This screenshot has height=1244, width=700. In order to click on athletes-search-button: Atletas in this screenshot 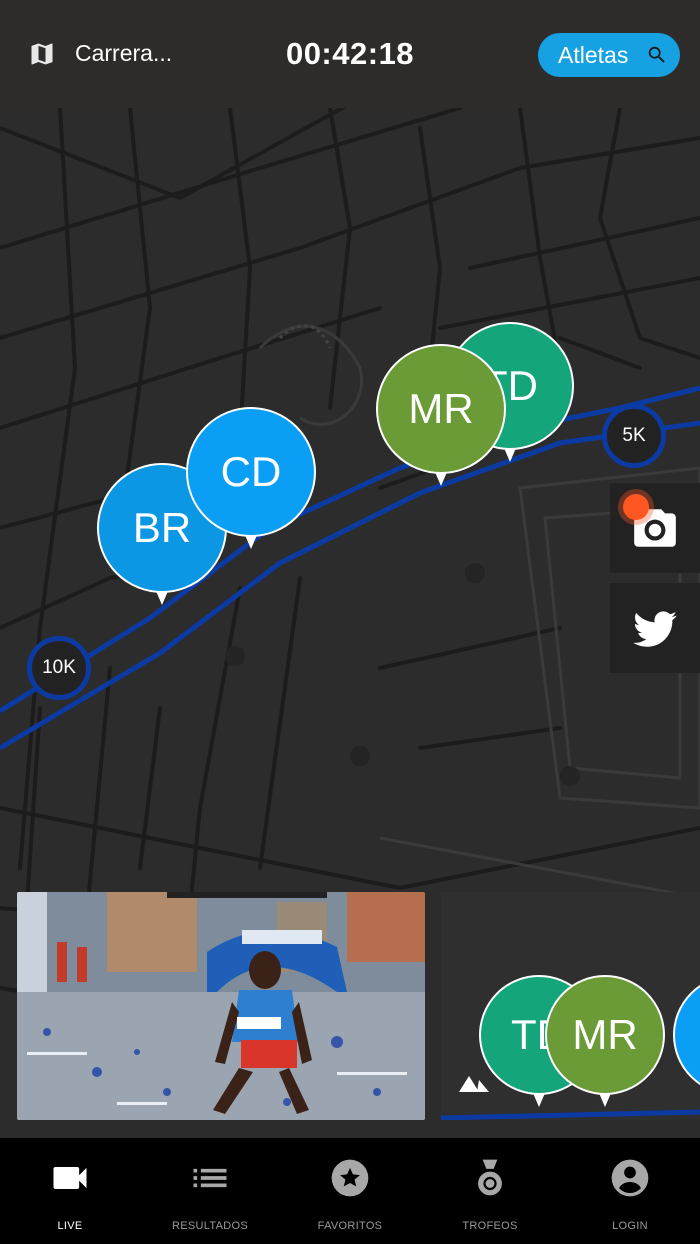, I will do `click(609, 55)`.